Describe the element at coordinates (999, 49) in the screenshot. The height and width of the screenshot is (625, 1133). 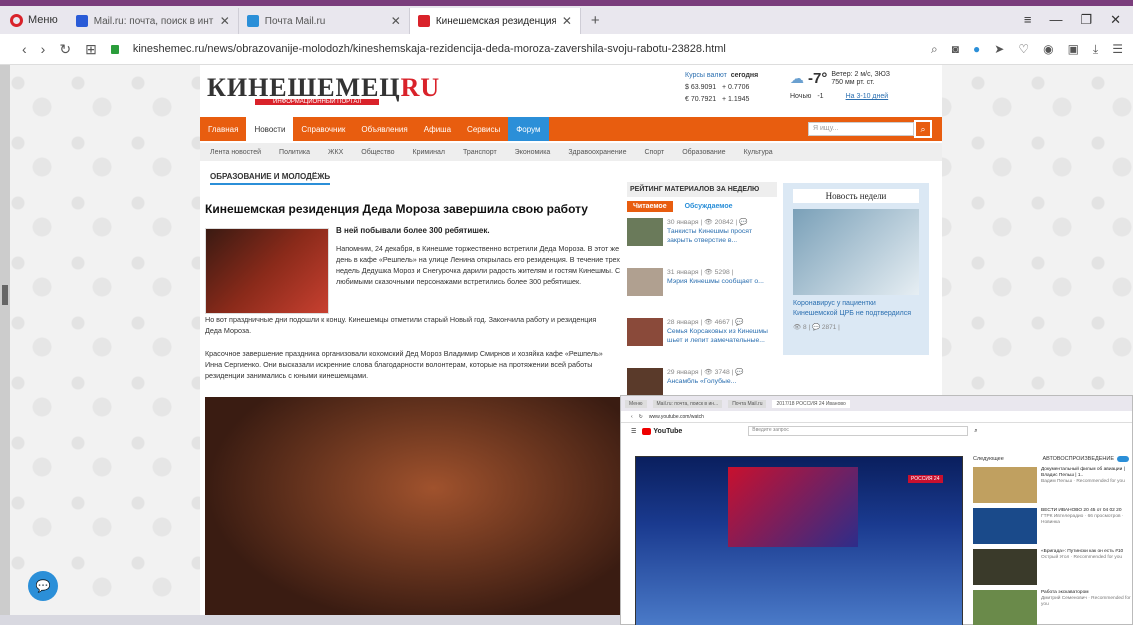
I see `send-icon: ➤` at that location.